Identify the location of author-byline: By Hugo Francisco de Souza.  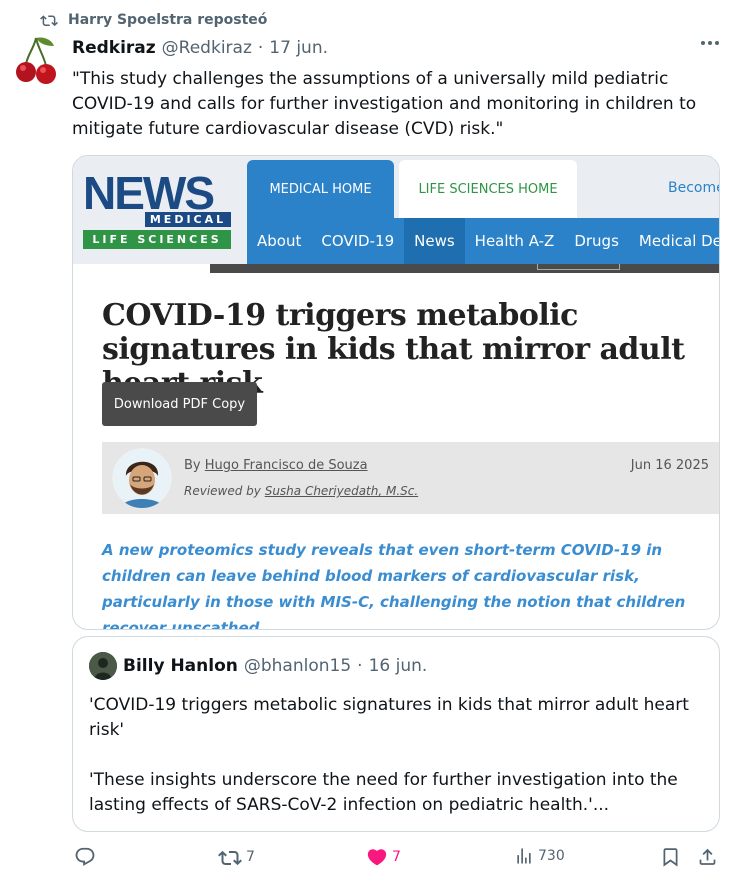
(276, 465).